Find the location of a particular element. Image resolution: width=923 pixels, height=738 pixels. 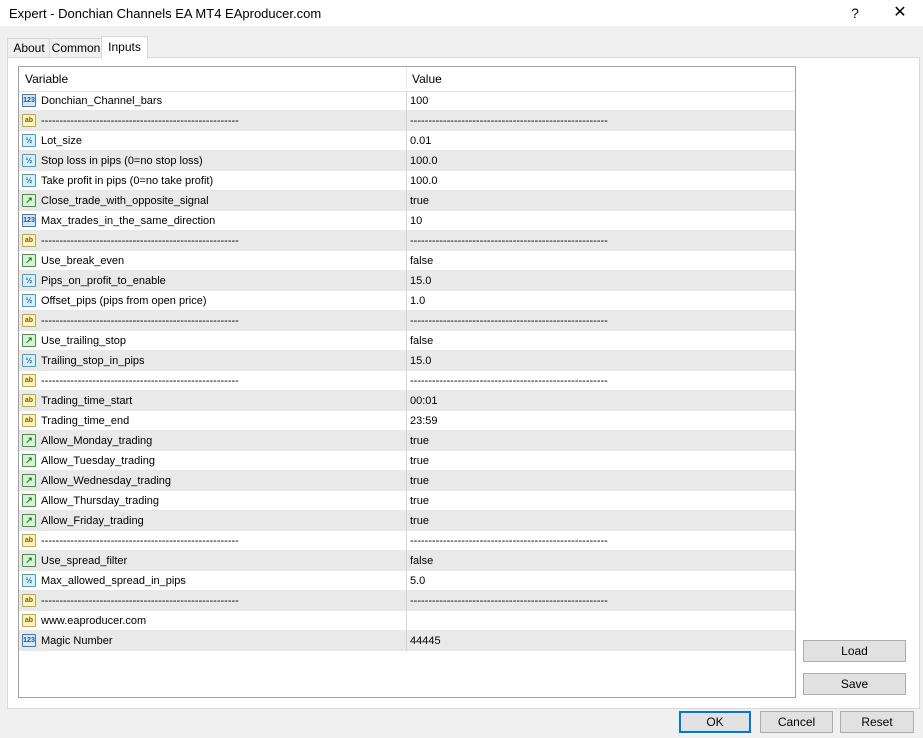

table-row: ½ Max_allowed_spread_in_pips 5.0 is located at coordinates (407, 581).